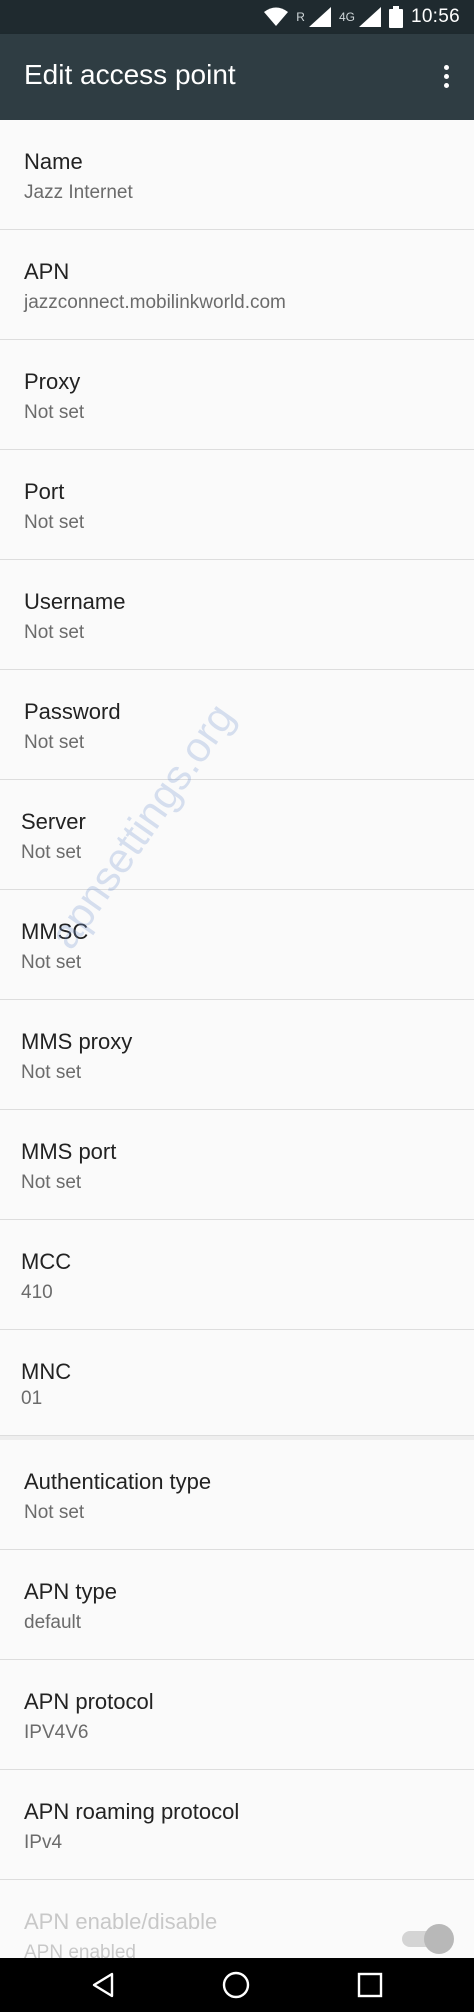 The width and height of the screenshot is (474, 2012). Describe the element at coordinates (89, 1701) in the screenshot. I see `setting-label: APN protocol` at that location.